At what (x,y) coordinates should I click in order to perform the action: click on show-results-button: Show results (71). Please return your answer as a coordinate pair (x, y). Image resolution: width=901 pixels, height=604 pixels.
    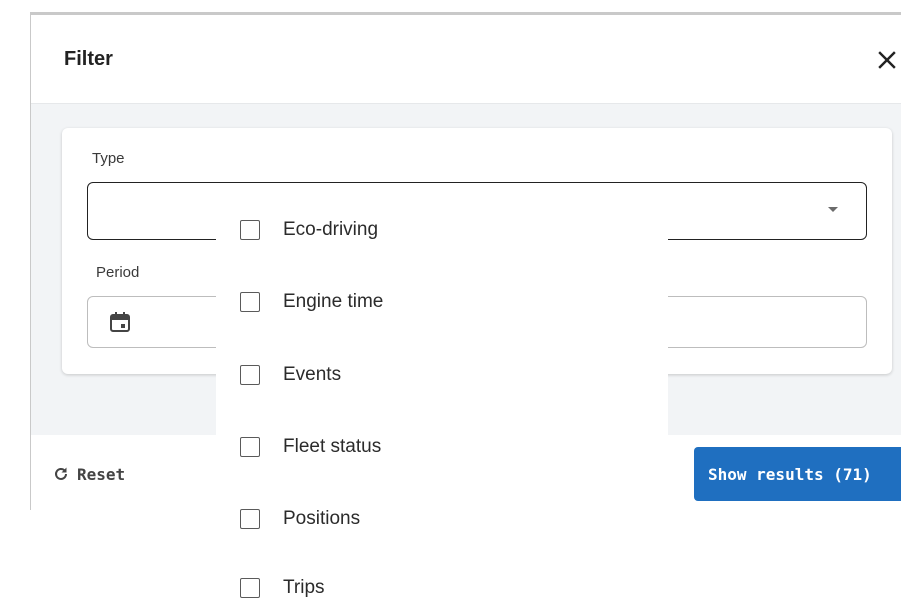
    Looking at the image, I should click on (797, 474).